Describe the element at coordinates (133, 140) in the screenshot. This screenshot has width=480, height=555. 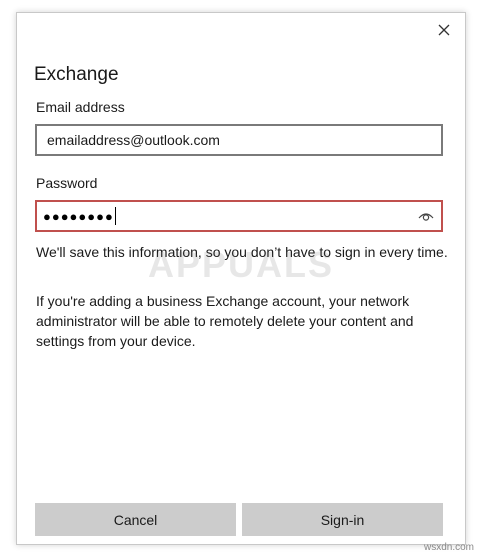
I see `email-value: emailaddress@outlook.com` at that location.